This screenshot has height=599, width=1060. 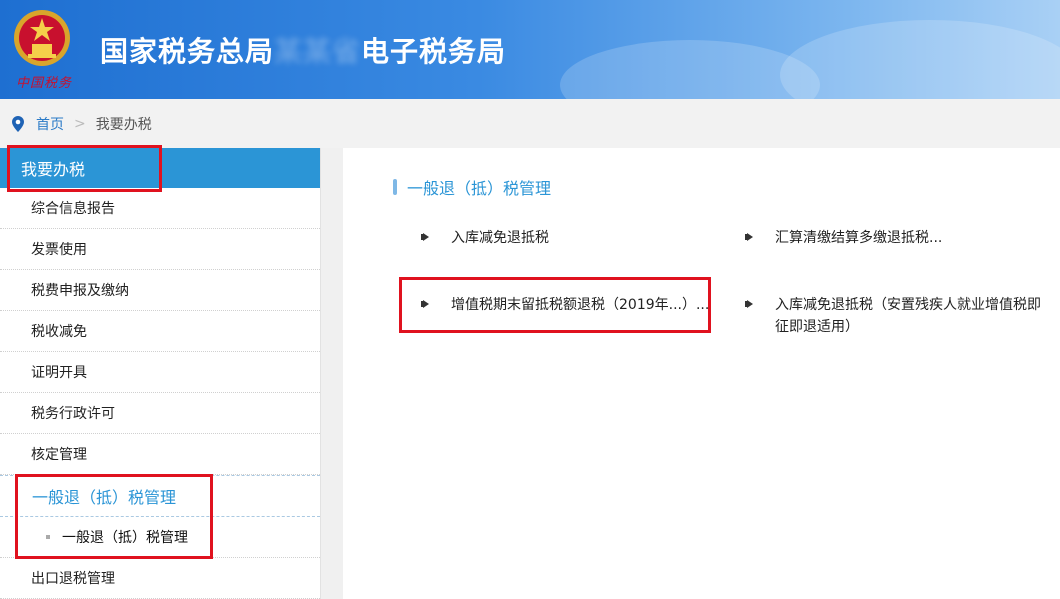 What do you see at coordinates (500, 238) in the screenshot?
I see `link-label: 入库减免退抵税` at bounding box center [500, 238].